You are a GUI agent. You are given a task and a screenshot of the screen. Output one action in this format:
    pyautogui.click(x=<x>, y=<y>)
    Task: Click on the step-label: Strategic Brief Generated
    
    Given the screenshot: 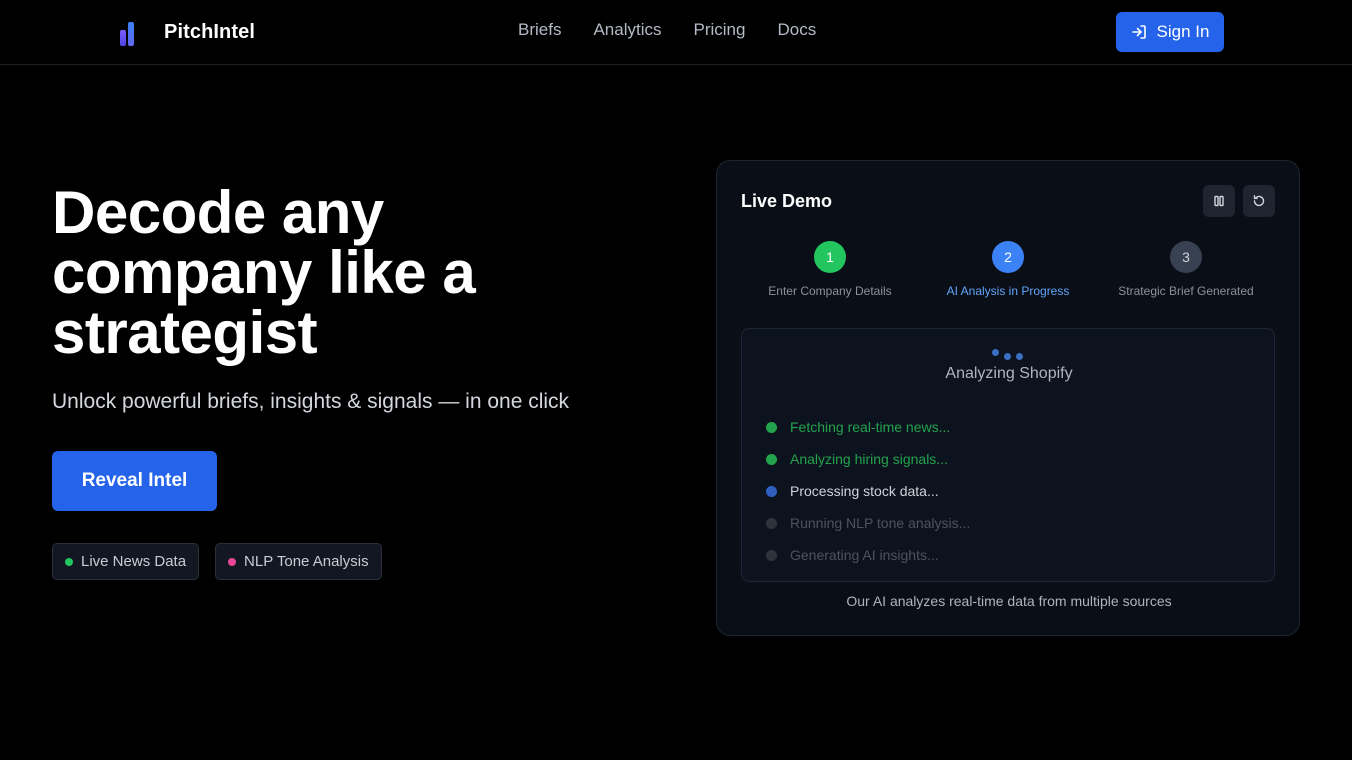 What is the action you would take?
    pyautogui.click(x=1186, y=291)
    